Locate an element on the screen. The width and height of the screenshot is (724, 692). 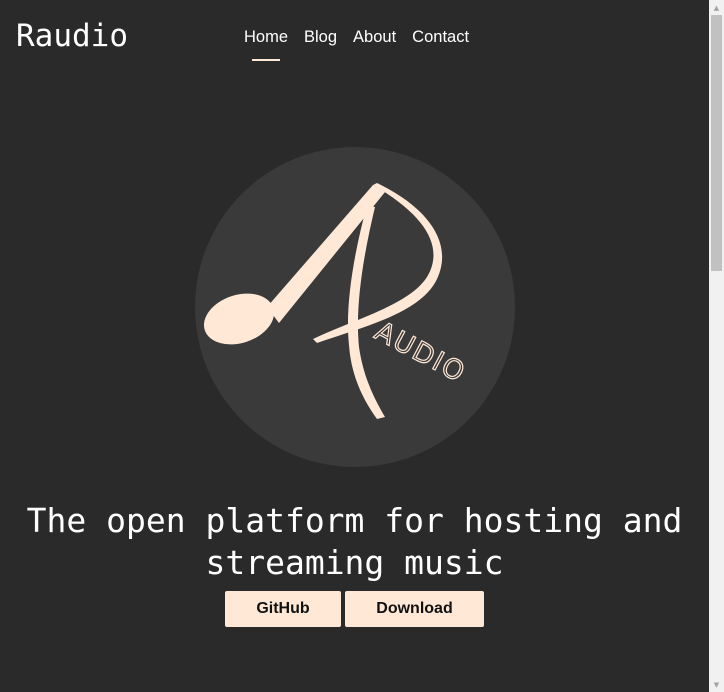
download-button: Download is located at coordinates (414, 609).